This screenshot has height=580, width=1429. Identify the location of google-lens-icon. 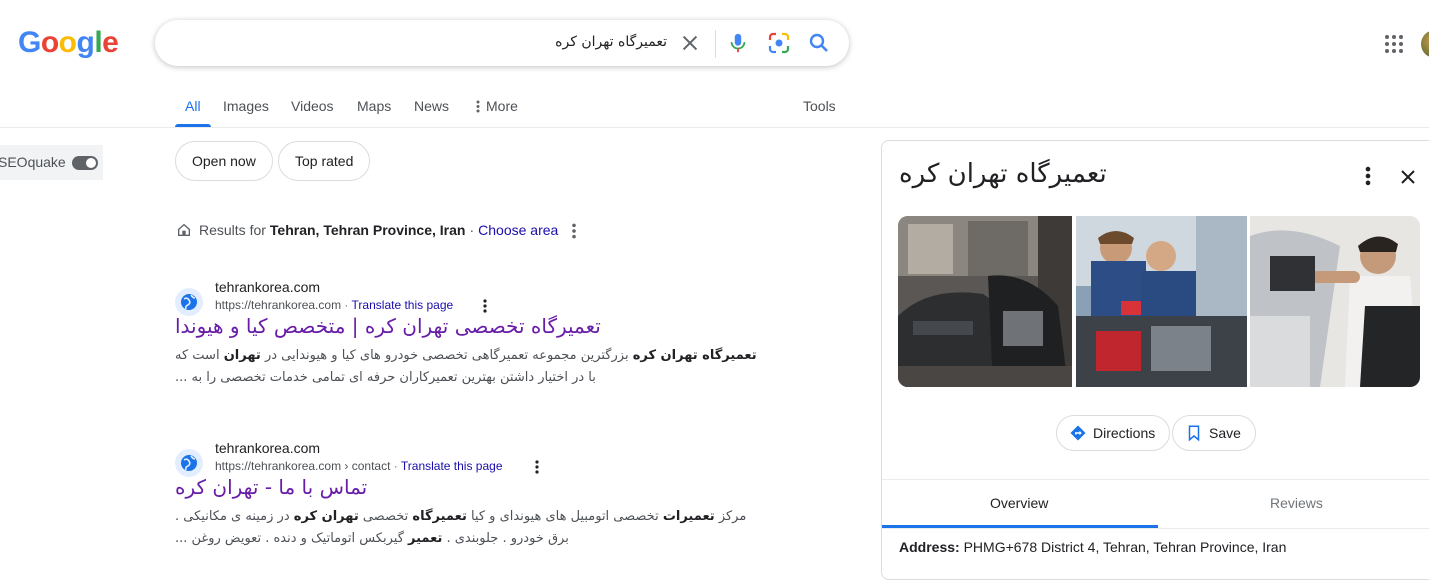
(779, 43).